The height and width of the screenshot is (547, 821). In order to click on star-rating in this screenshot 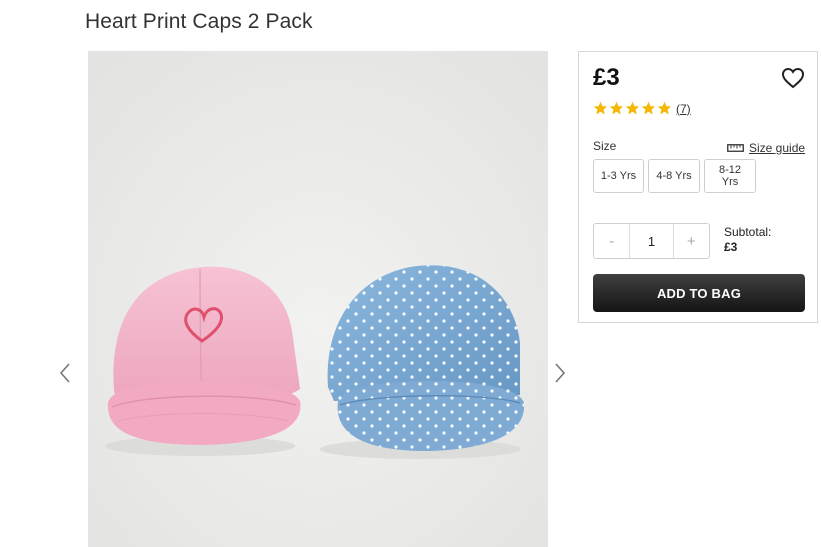, I will do `click(632, 108)`.